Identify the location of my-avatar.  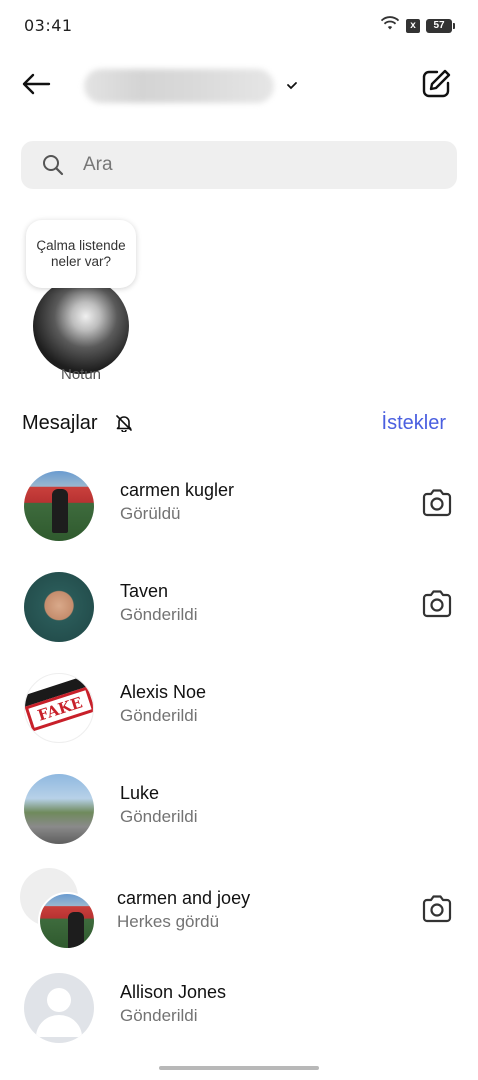
(81, 326).